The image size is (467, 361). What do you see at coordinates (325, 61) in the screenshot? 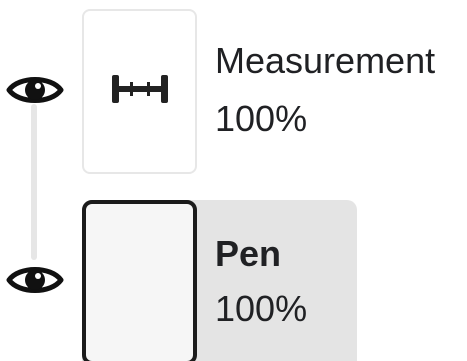
I see `layer-name-measurement: Measurement` at bounding box center [325, 61].